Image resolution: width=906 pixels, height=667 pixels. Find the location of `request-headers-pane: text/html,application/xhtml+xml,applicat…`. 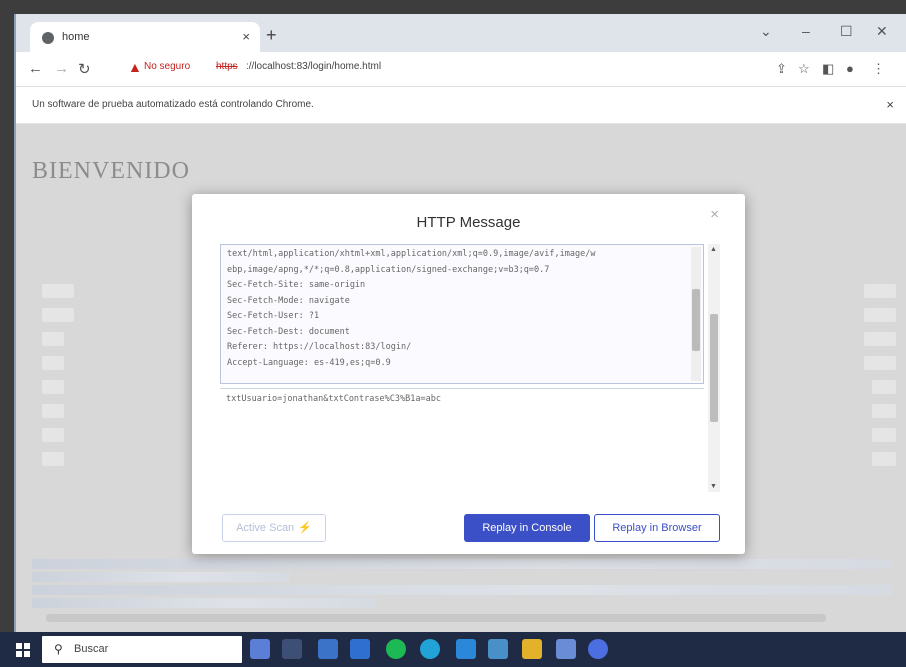

request-headers-pane: text/html,application/xhtml+xml,applicat… is located at coordinates (462, 314).